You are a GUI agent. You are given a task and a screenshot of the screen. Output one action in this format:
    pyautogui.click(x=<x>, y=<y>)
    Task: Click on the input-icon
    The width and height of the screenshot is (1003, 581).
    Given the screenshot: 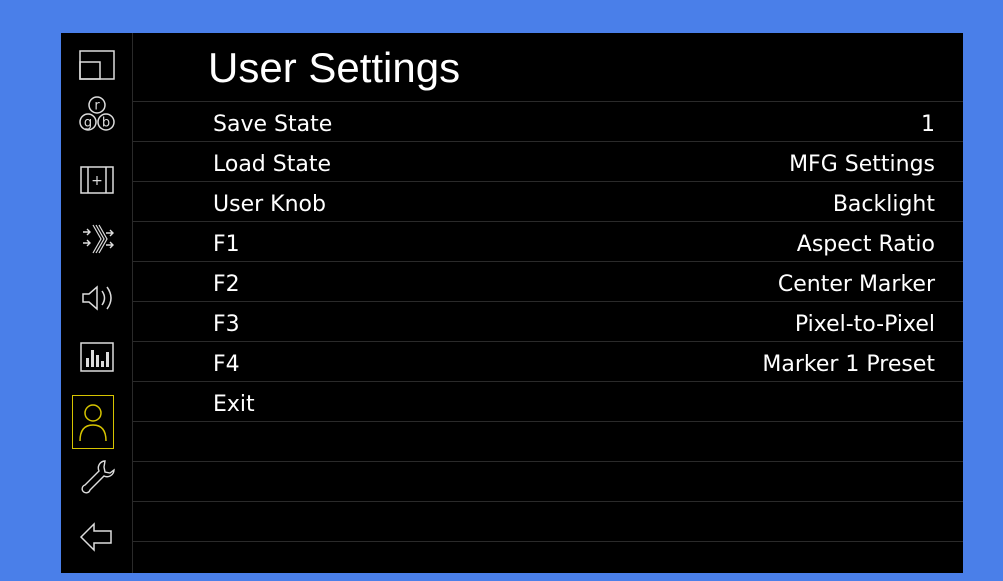 What is the action you would take?
    pyautogui.click(x=98, y=239)
    